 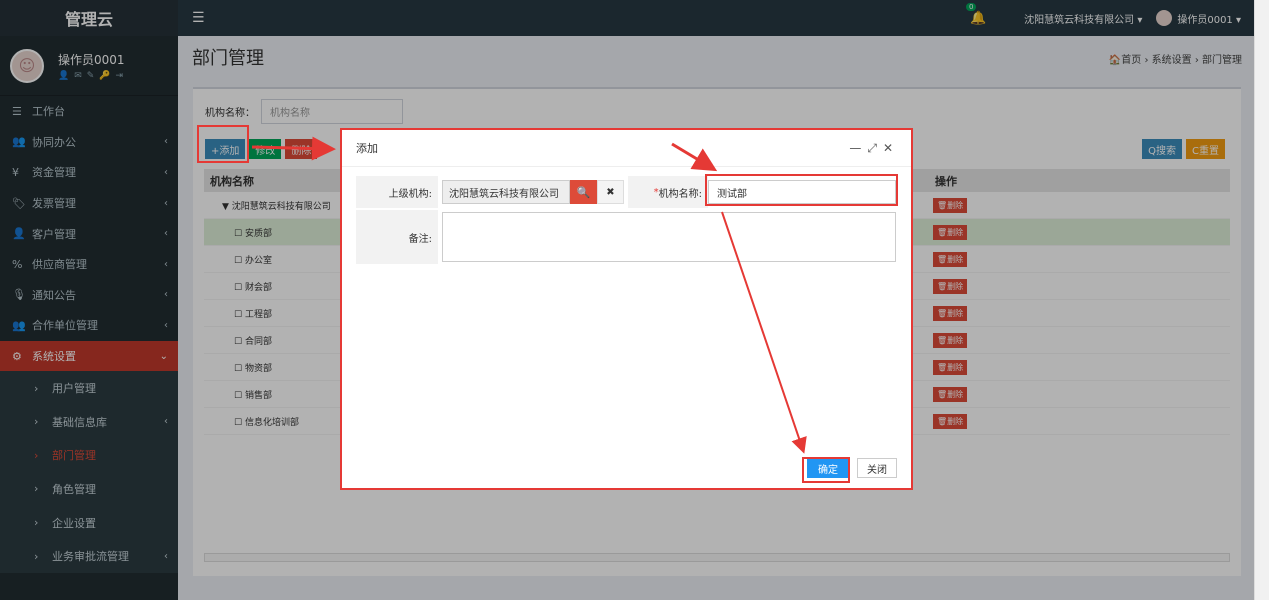 What do you see at coordinates (293, 148) in the screenshot?
I see `arrow-to-dialog` at bounding box center [293, 148].